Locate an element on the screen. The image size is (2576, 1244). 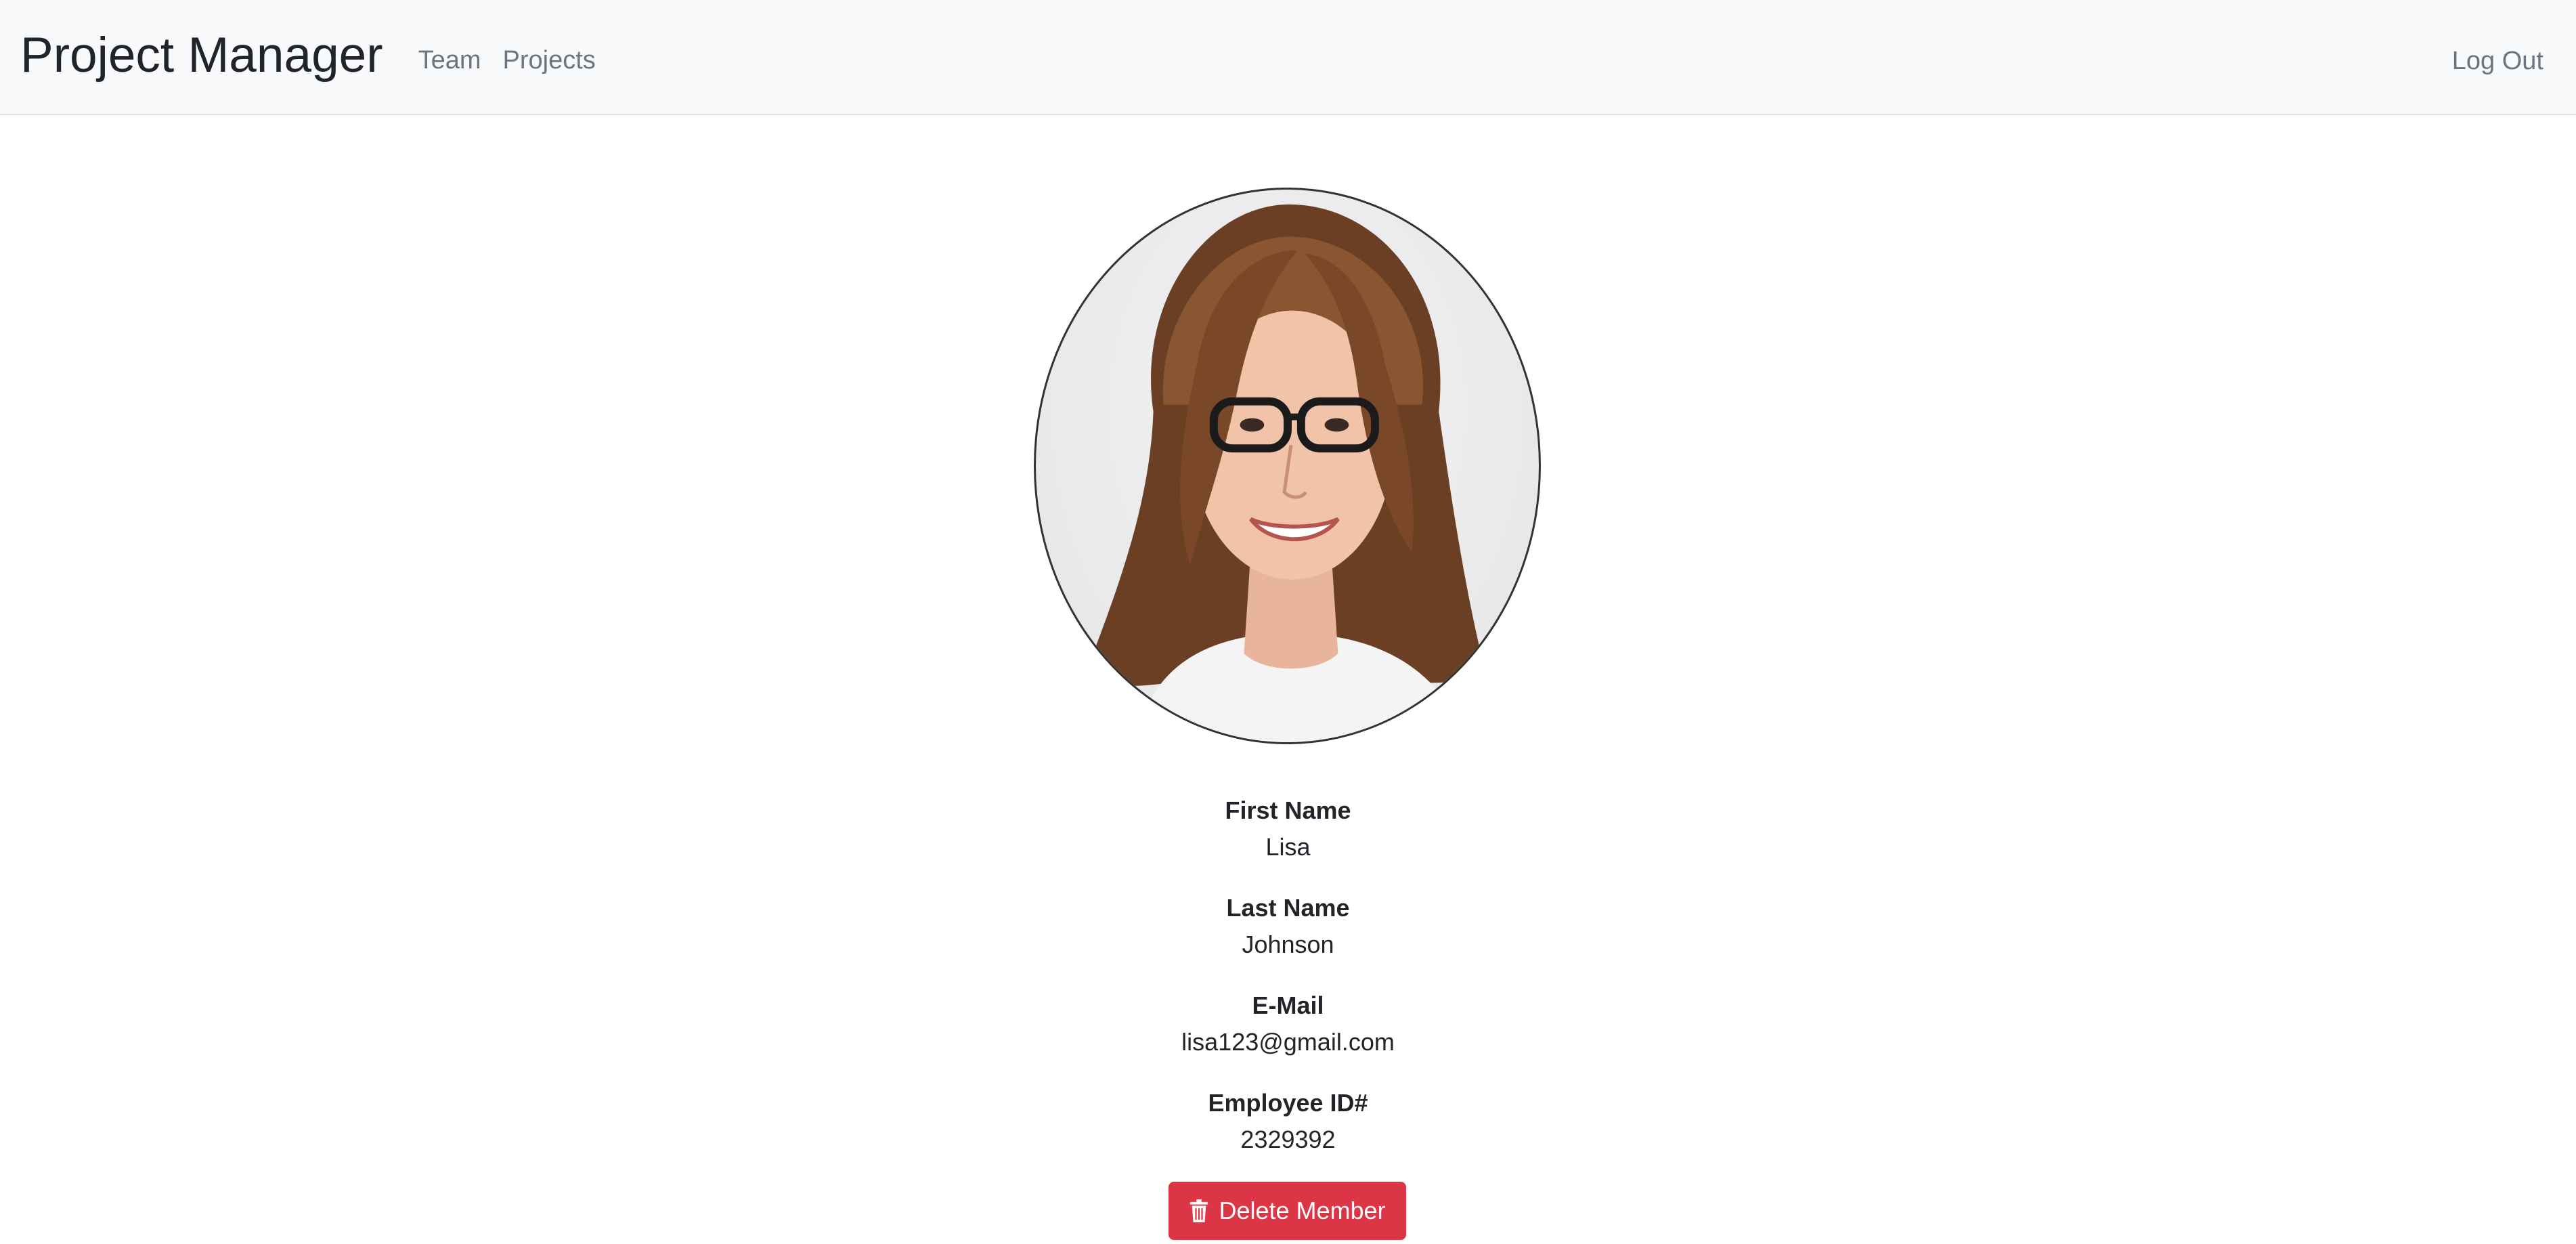
member-avatar is located at coordinates (1287, 466).